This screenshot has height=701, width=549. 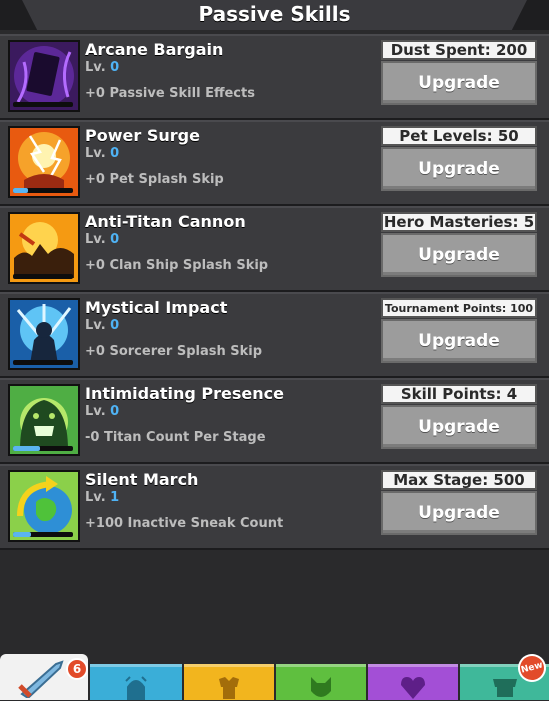 I want to click on intimidating-presence-icon, so click(x=44, y=420).